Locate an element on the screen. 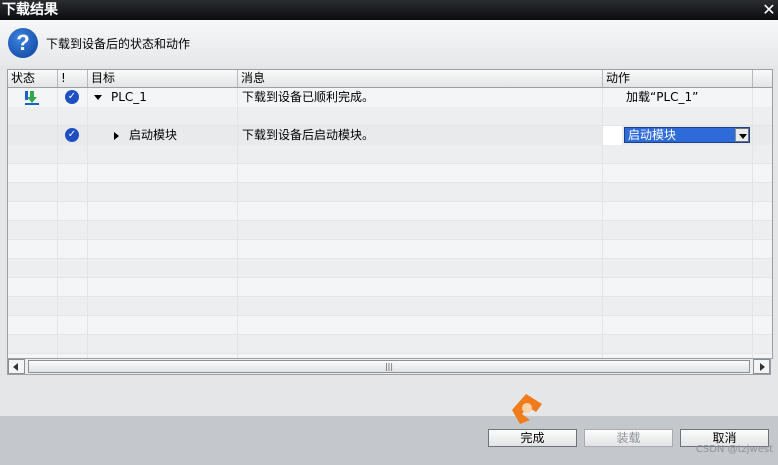 The width and height of the screenshot is (778, 465). action-select: 启动模块 is located at coordinates (687, 135).